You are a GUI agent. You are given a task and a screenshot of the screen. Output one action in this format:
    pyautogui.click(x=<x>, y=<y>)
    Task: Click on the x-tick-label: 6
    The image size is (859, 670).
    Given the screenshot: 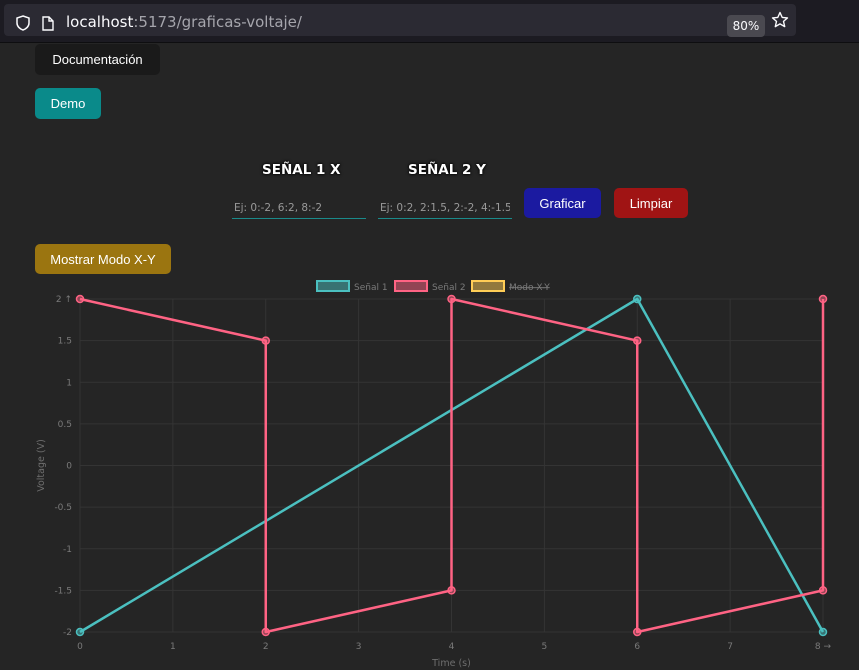 What is the action you would take?
    pyautogui.click(x=637, y=647)
    